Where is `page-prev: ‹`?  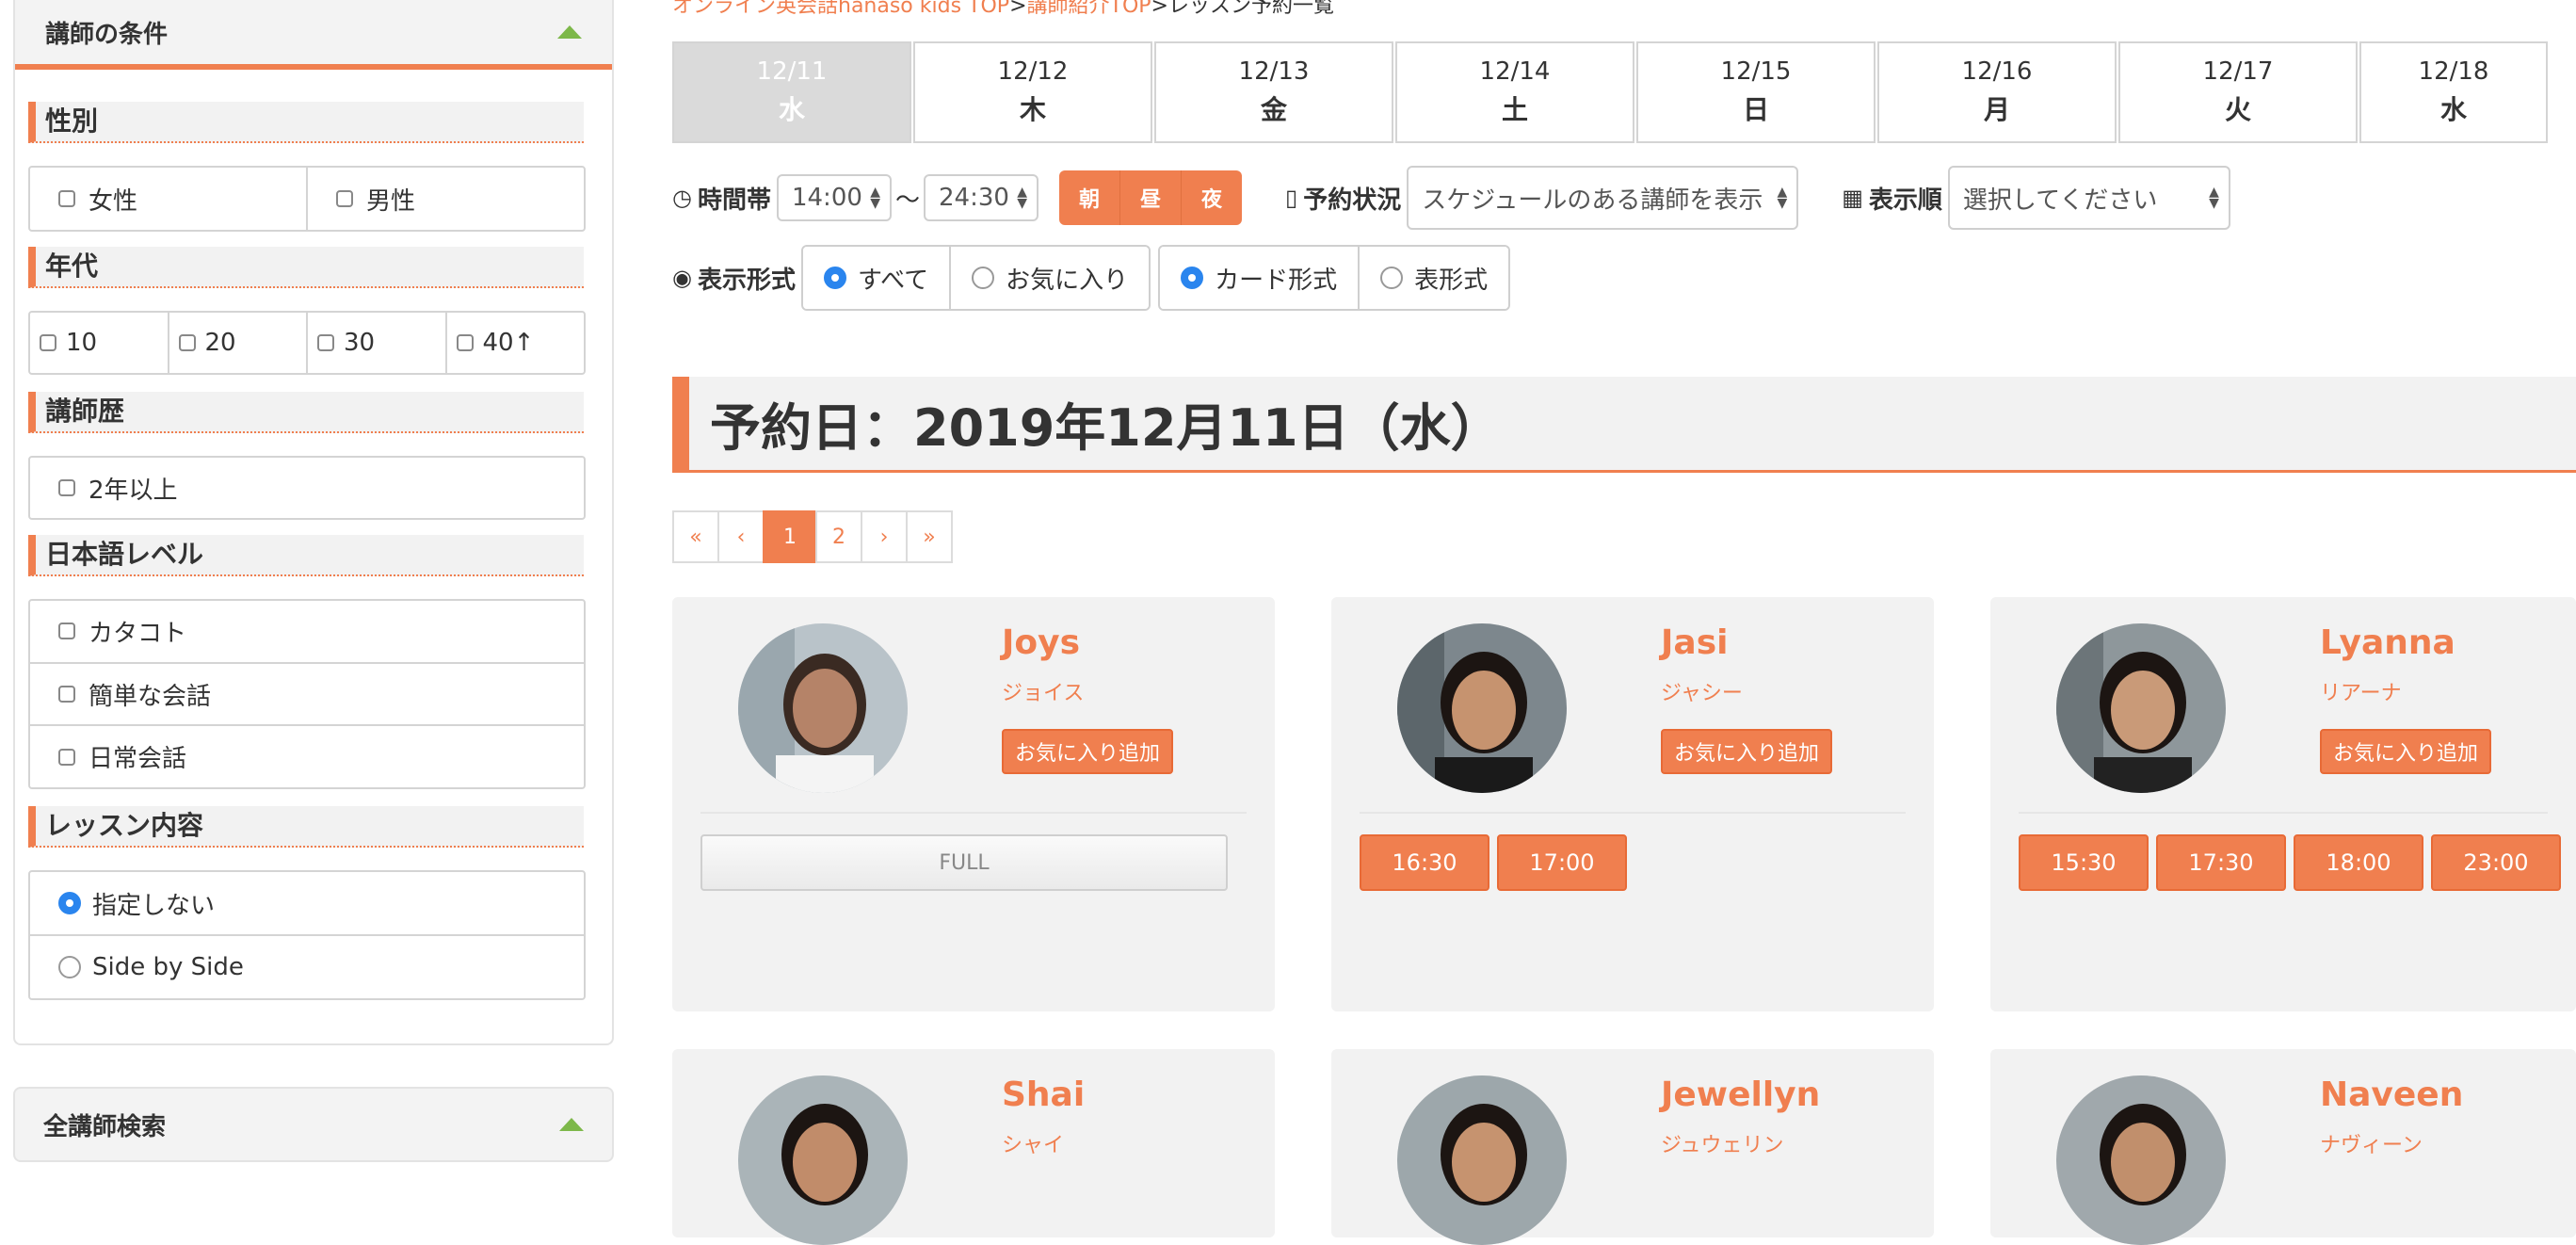 page-prev: ‹ is located at coordinates (741, 536).